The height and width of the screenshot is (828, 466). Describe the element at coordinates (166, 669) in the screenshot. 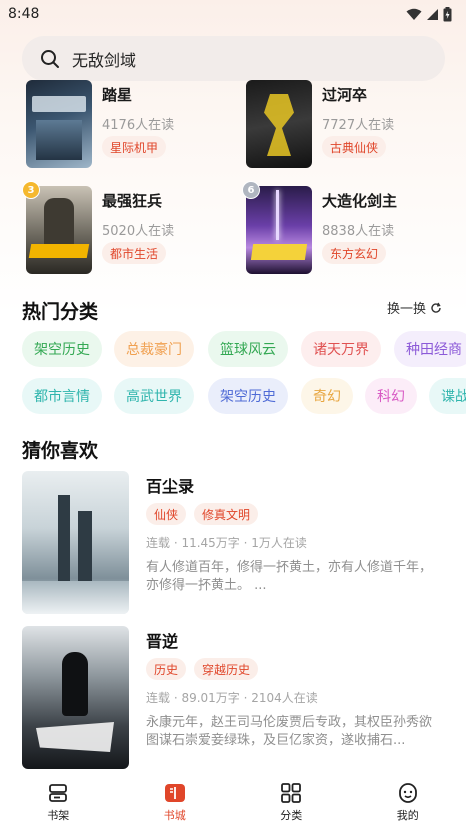

I see `genre-tag: 历史` at that location.